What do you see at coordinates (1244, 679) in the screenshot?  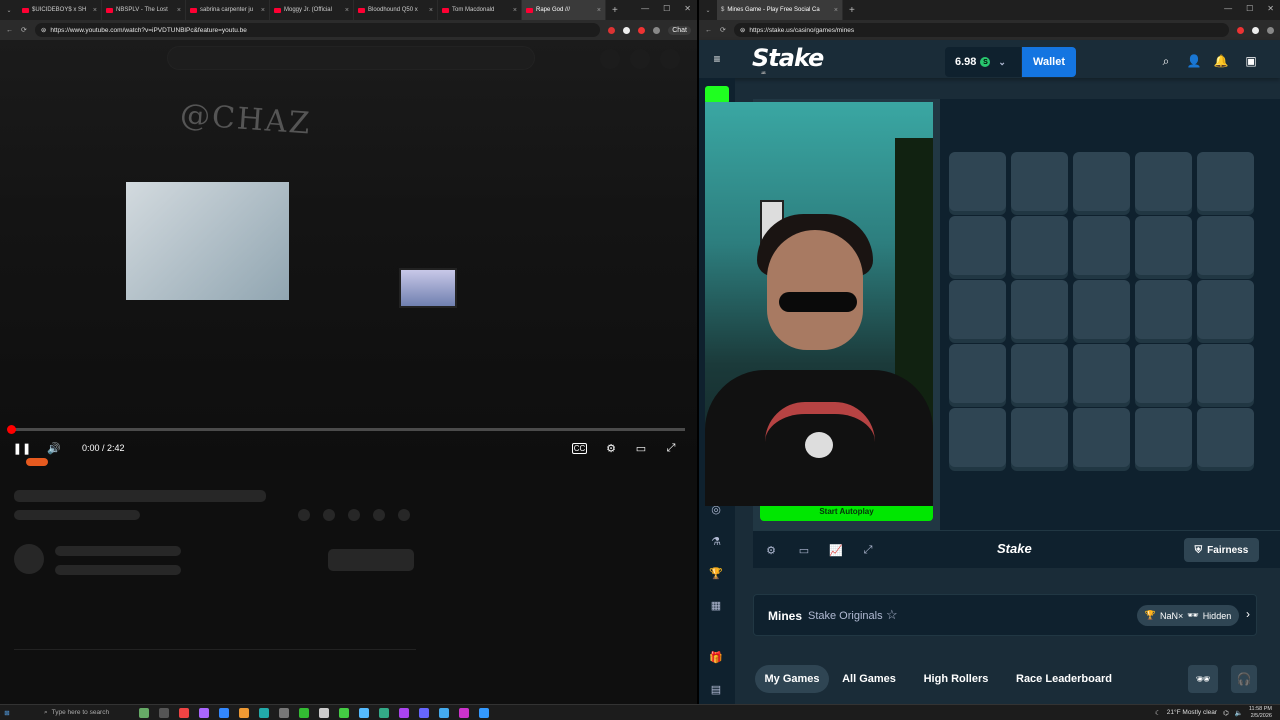 I see `headset-icon: 🎧` at bounding box center [1244, 679].